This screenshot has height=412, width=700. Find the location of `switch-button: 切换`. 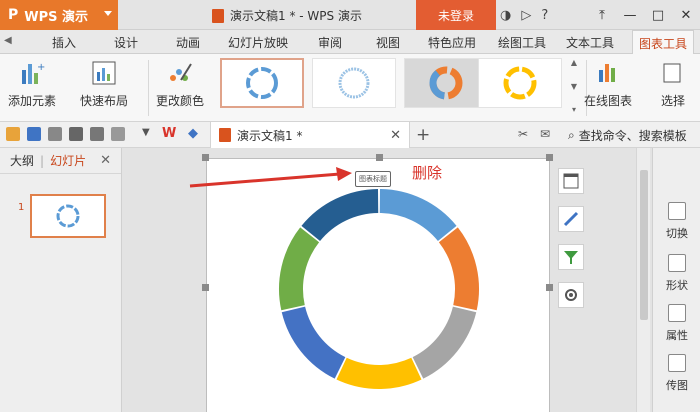

switch-button: 切换 is located at coordinates (676, 221).